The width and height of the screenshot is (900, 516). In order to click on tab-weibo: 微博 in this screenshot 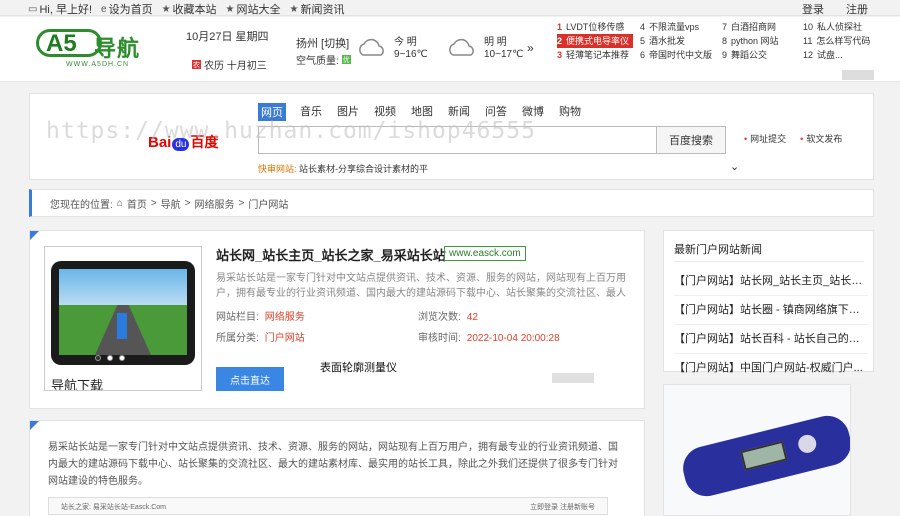, I will do `click(533, 112)`.